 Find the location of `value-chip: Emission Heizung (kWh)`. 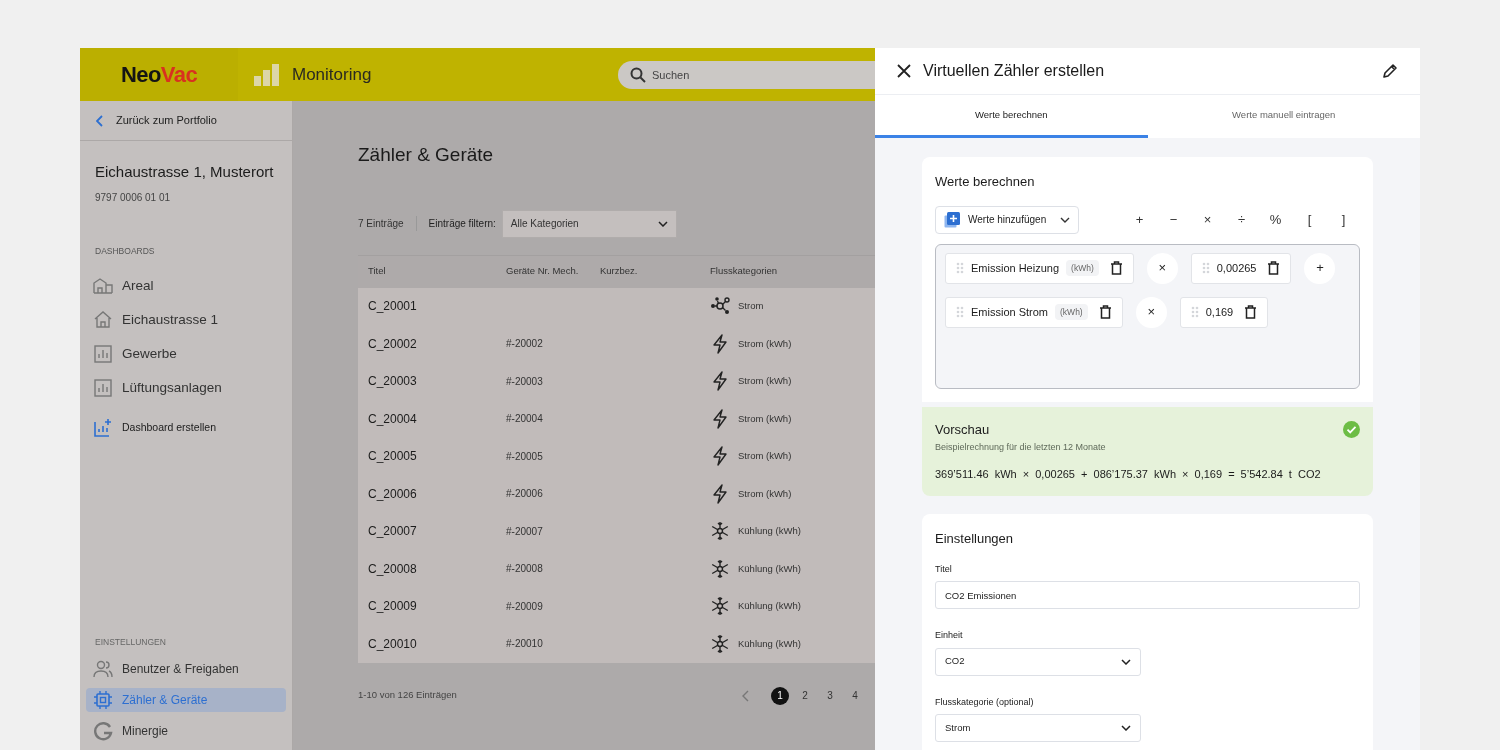

value-chip: Emission Heizung (kWh) is located at coordinates (1039, 268).